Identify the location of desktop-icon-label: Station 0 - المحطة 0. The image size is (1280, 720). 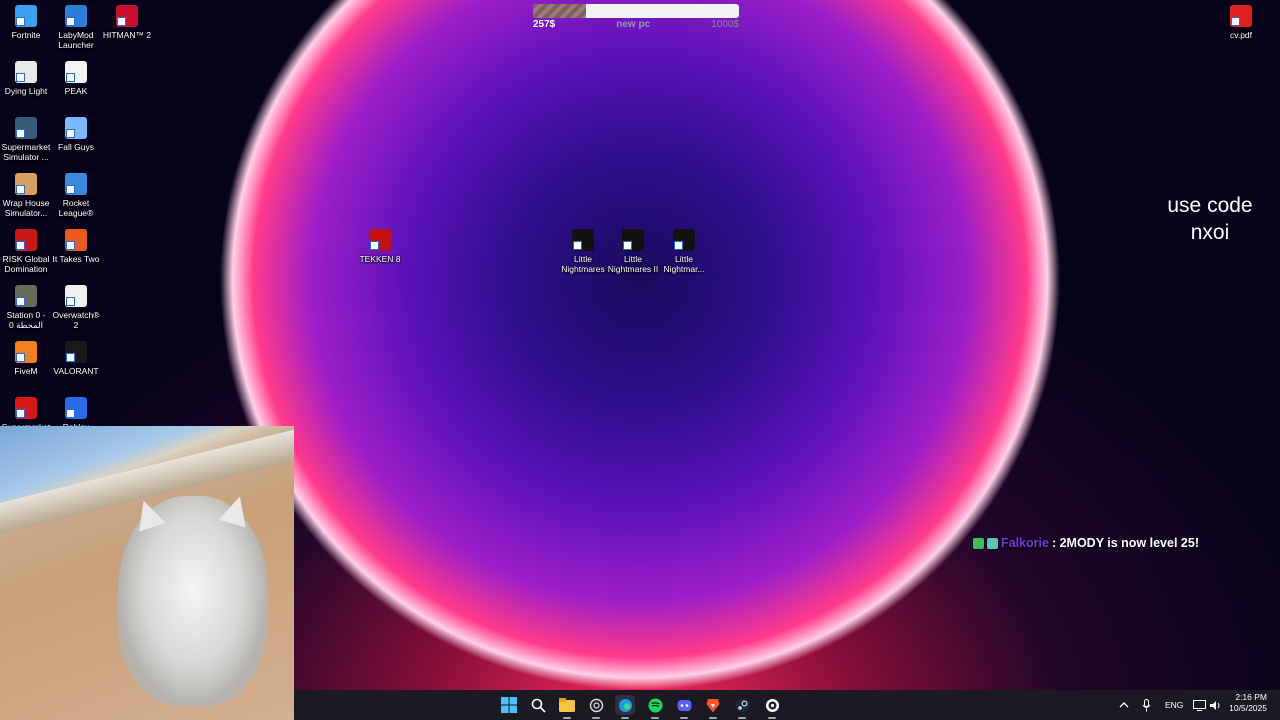
(26, 320).